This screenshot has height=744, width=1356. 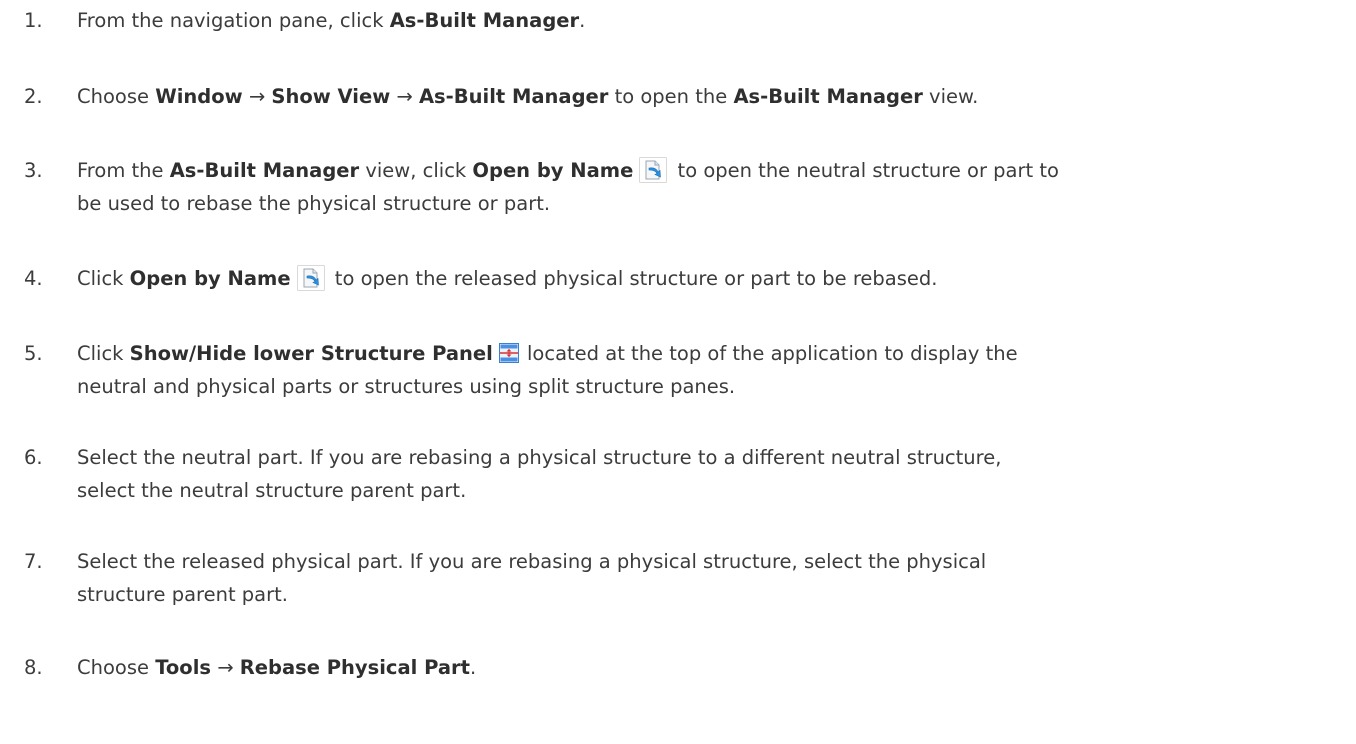 What do you see at coordinates (311, 353) in the screenshot?
I see `ui-term: Show/Hide lower Structure Panel` at bounding box center [311, 353].